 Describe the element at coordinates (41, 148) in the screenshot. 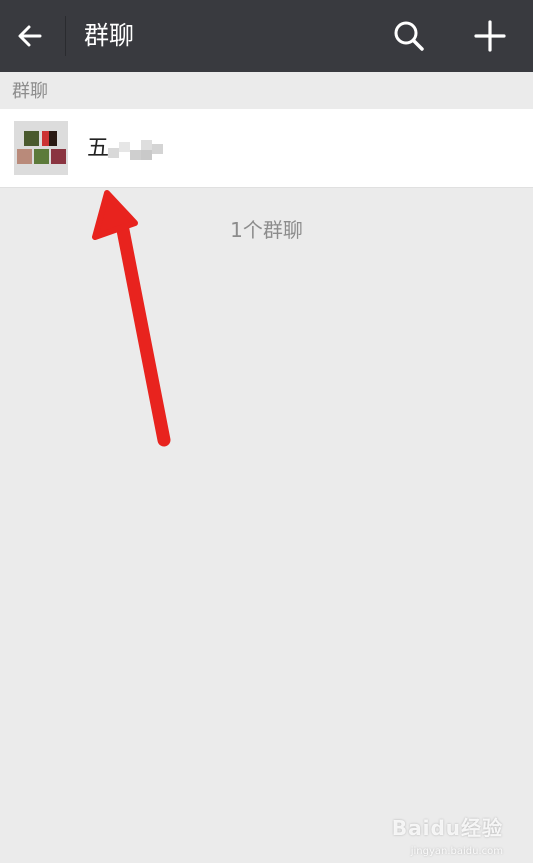

I see `group-avatar` at that location.